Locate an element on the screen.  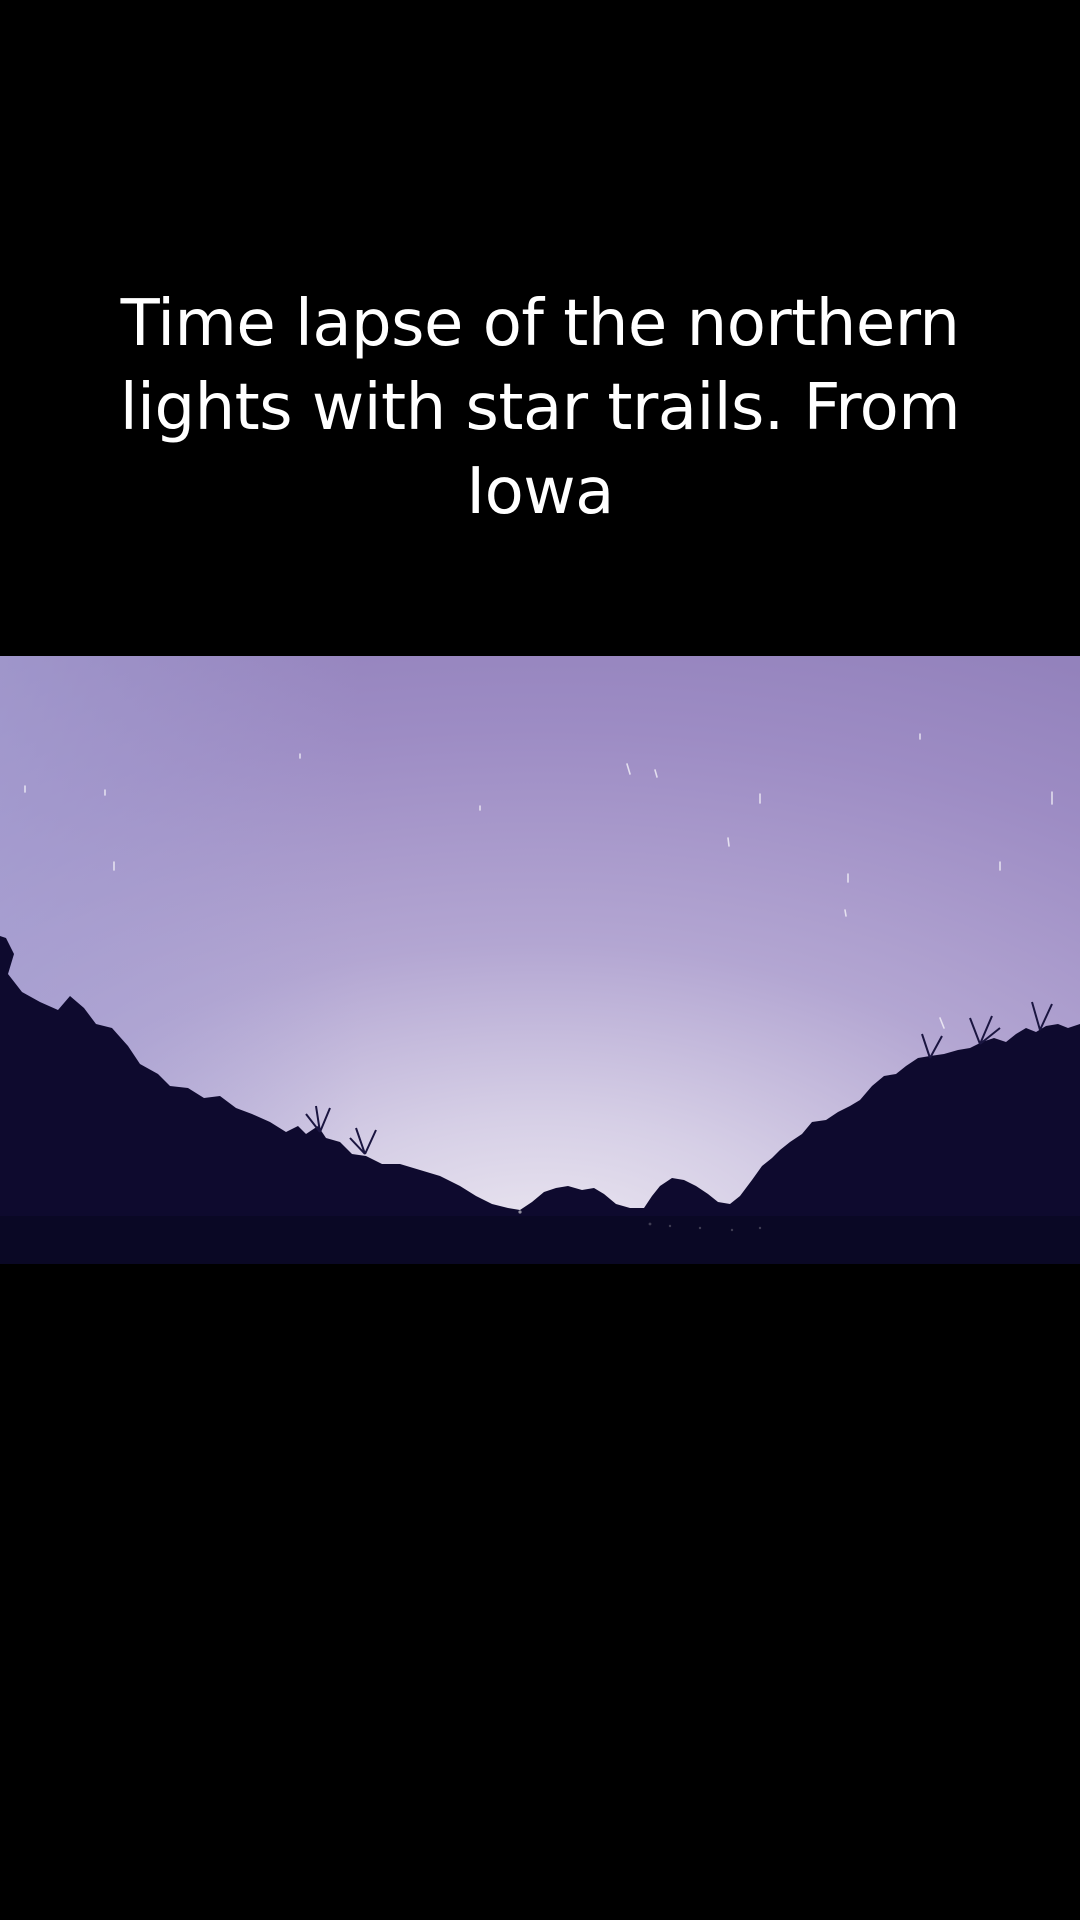
foreground-shadow is located at coordinates (540, 1240).